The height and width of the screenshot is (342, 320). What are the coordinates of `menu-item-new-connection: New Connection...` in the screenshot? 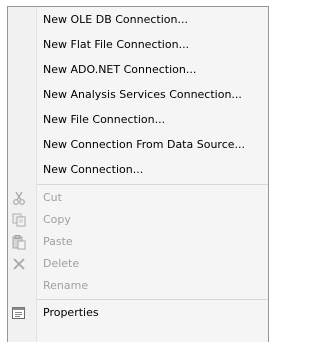 It's located at (138, 170).